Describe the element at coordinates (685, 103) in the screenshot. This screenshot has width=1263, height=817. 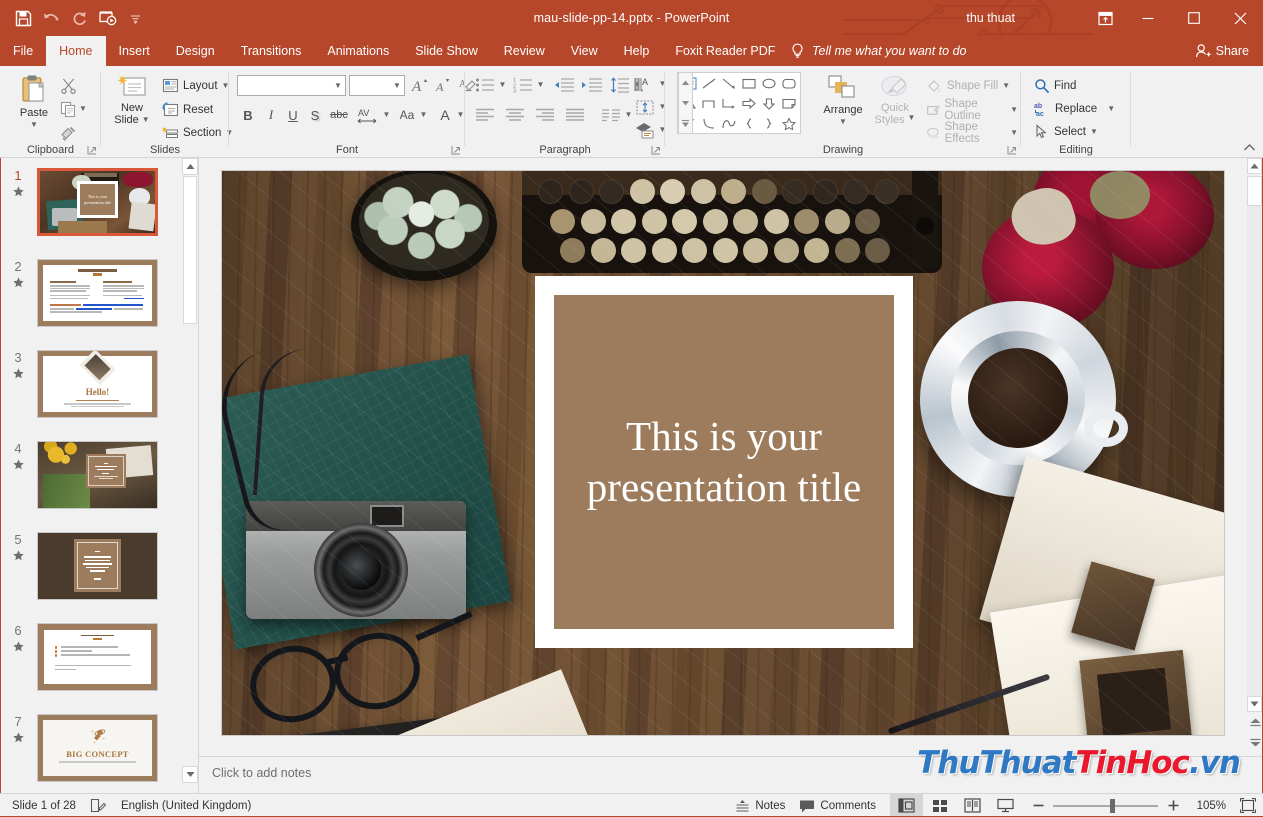
I see `shapes-gallery-scrollbar` at that location.